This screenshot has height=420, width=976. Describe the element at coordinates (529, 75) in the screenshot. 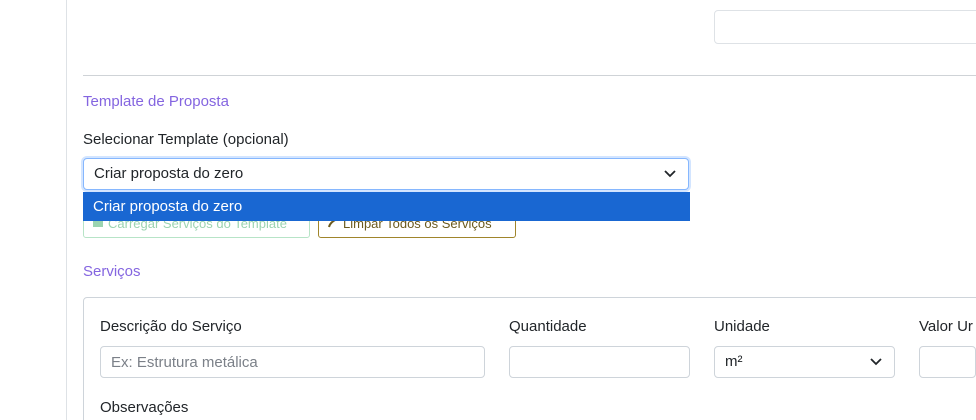

I see `section-divider` at that location.